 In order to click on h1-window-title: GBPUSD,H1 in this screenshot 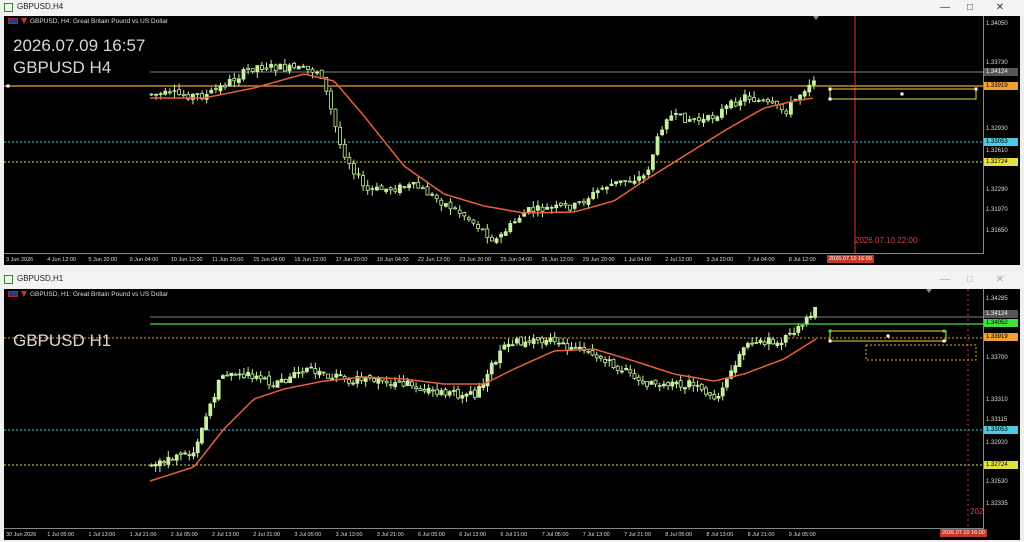, I will do `click(40, 278)`.